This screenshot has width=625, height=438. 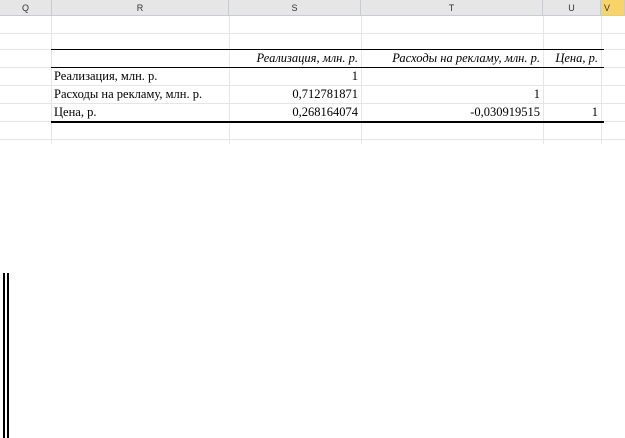 I want to click on table-row-label: Реализация, млн. р., so click(x=140, y=76).